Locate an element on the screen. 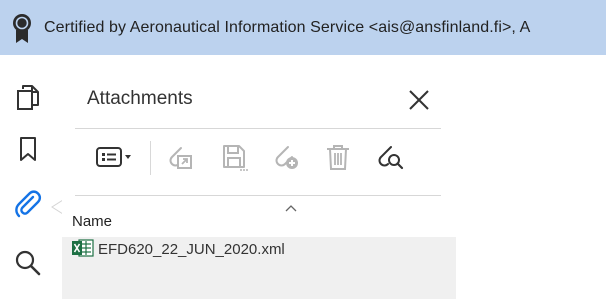 This screenshot has width=606, height=299. rail-button-search is located at coordinates (28, 263).